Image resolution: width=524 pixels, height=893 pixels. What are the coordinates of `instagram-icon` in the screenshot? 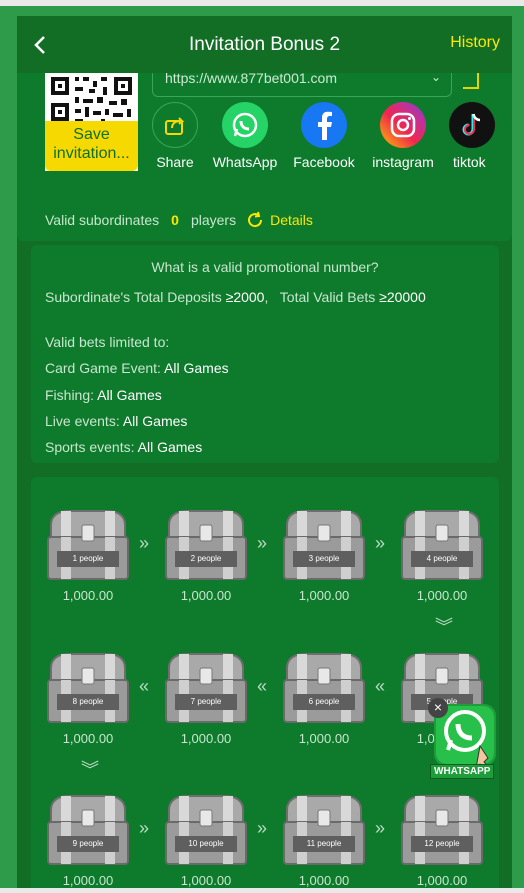 It's located at (403, 125).